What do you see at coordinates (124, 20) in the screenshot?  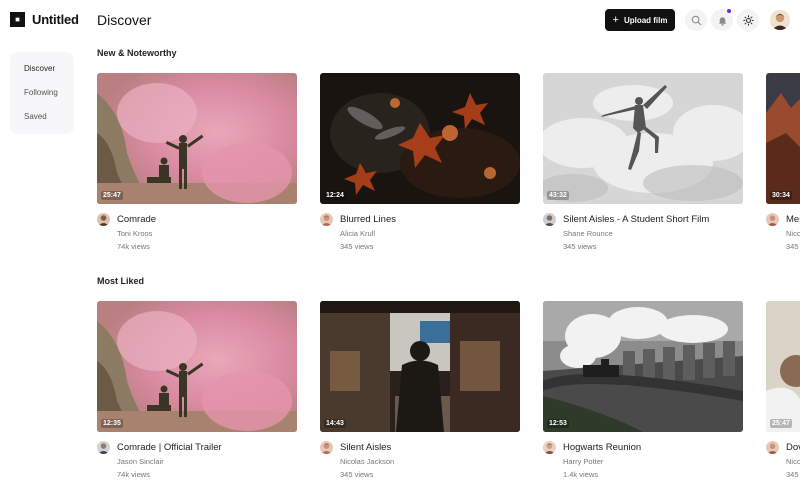 I see `page-title: Discover` at bounding box center [124, 20].